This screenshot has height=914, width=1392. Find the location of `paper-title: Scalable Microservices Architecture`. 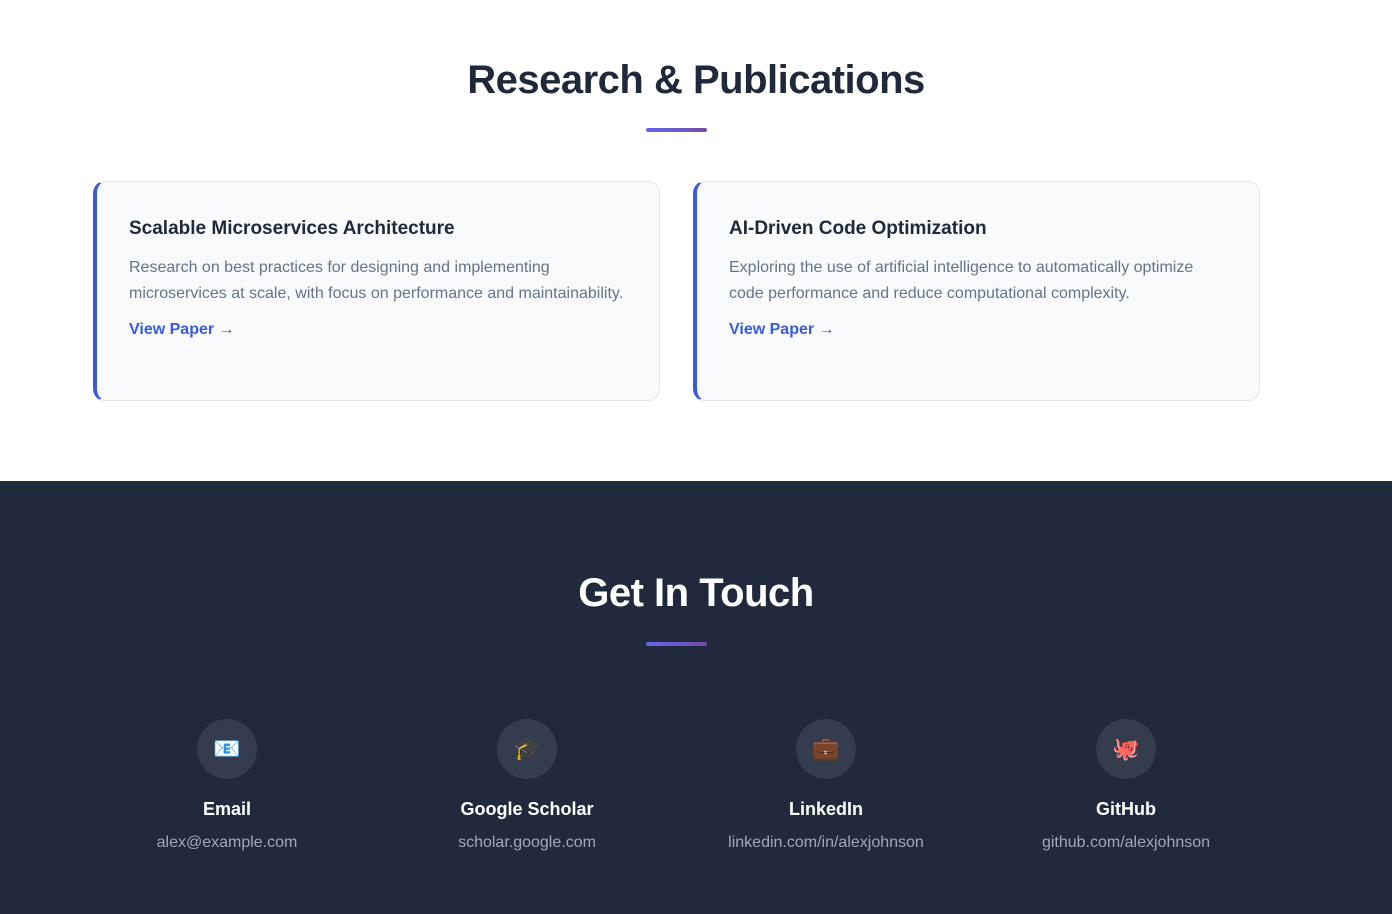

paper-title: Scalable Microservices Architecture is located at coordinates (292, 228).